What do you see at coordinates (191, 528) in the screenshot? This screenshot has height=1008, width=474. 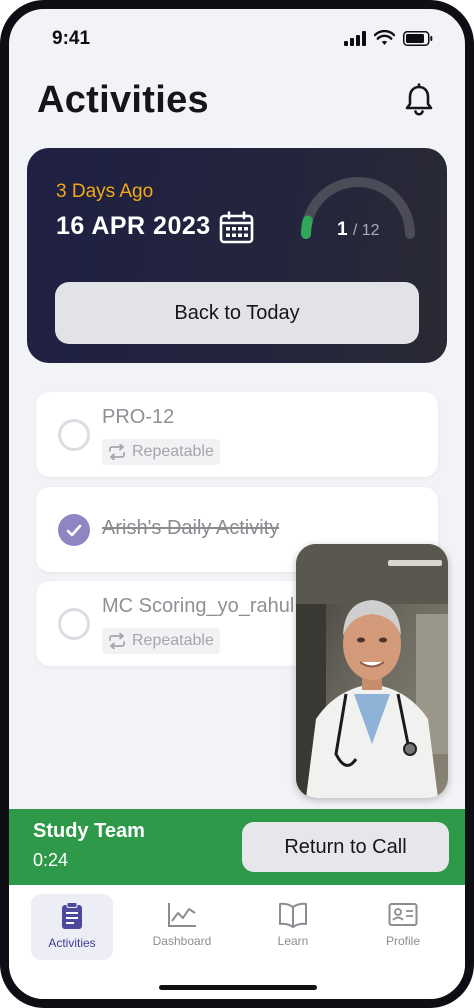 I see `activity-name: Arish's Daily Activity` at bounding box center [191, 528].